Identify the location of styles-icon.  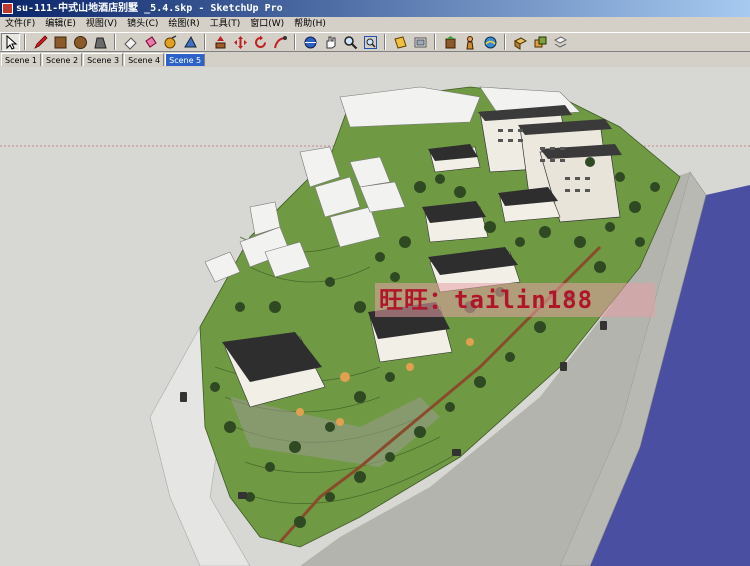
(540, 41).